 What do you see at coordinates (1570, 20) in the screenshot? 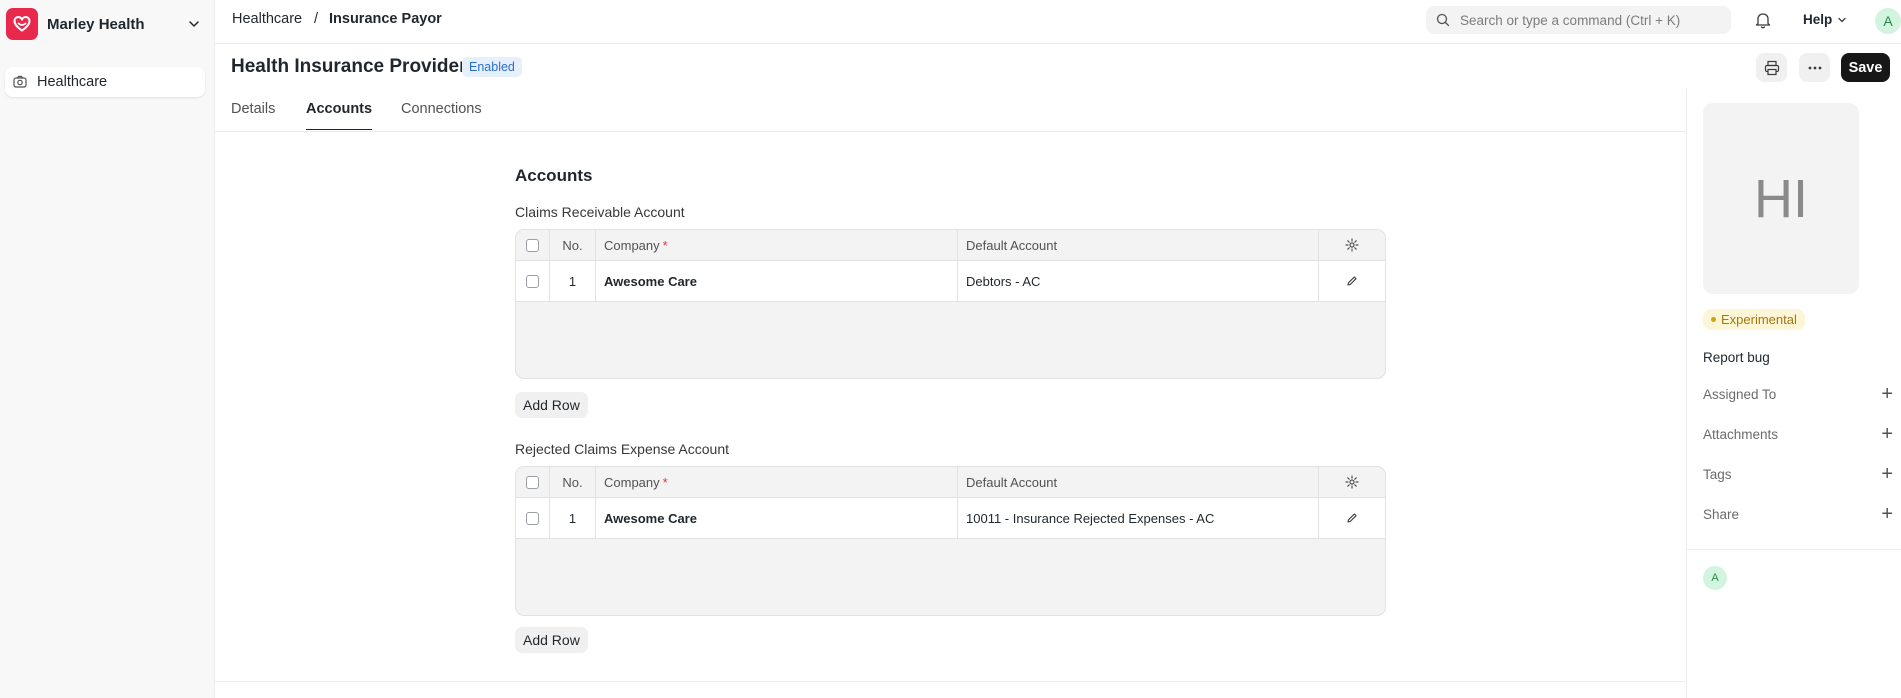
I see `search-placeholder: Search or type a command (Ctrl + K)` at bounding box center [1570, 20].